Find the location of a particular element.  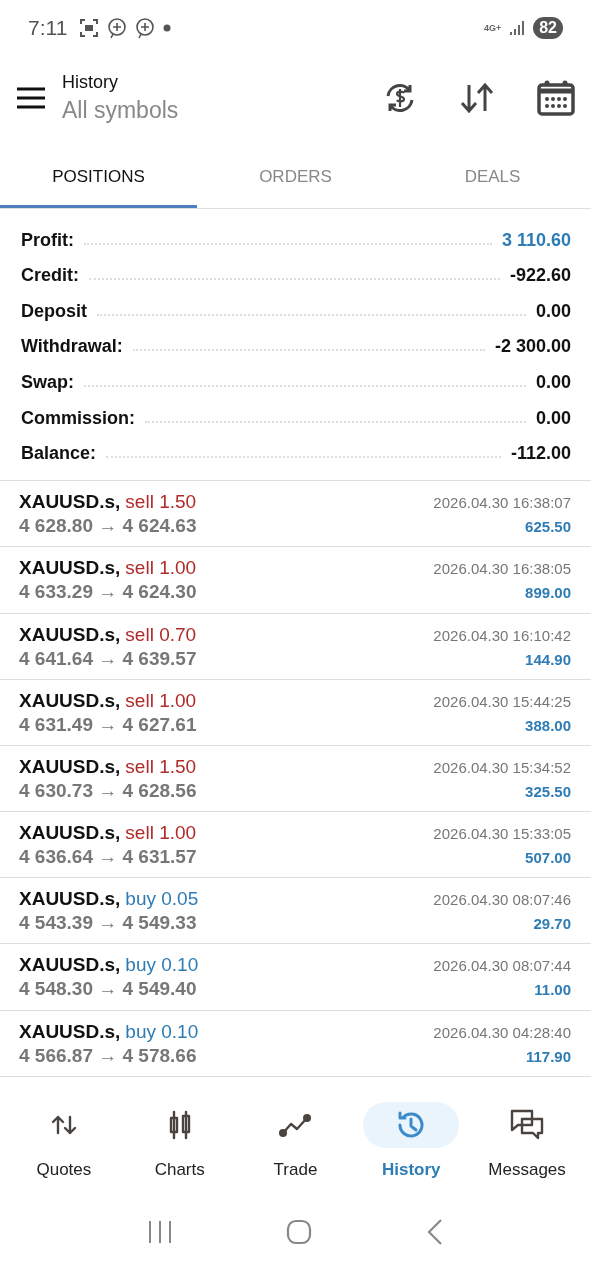

summary-value: -922.60 is located at coordinates (540, 276).